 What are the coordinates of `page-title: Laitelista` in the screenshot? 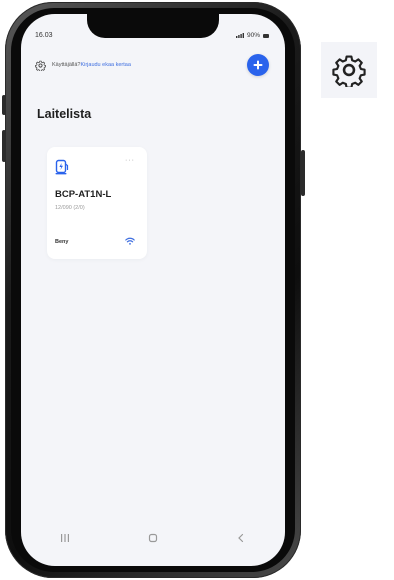 It's located at (64, 114).